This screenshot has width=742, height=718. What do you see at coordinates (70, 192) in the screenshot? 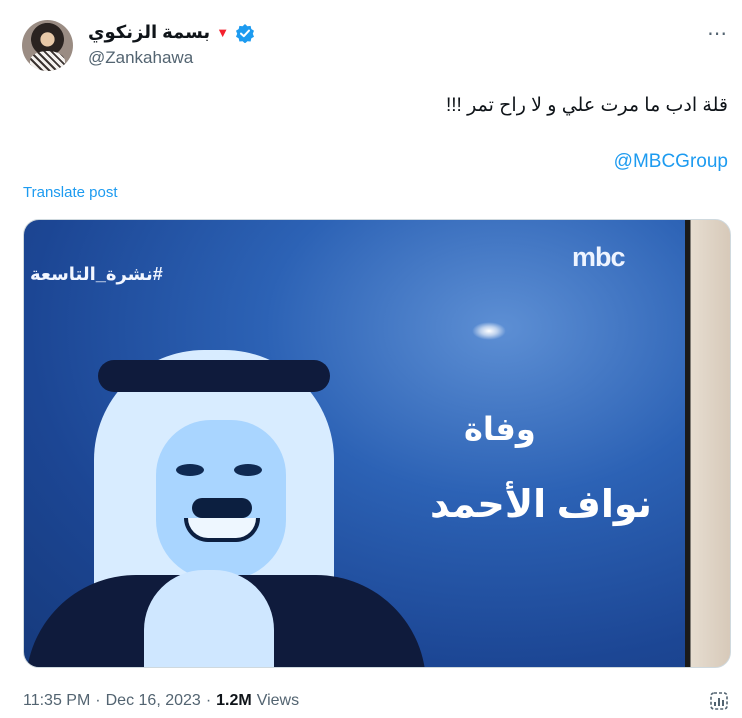
I see `translate-post-link: Translate post` at bounding box center [70, 192].